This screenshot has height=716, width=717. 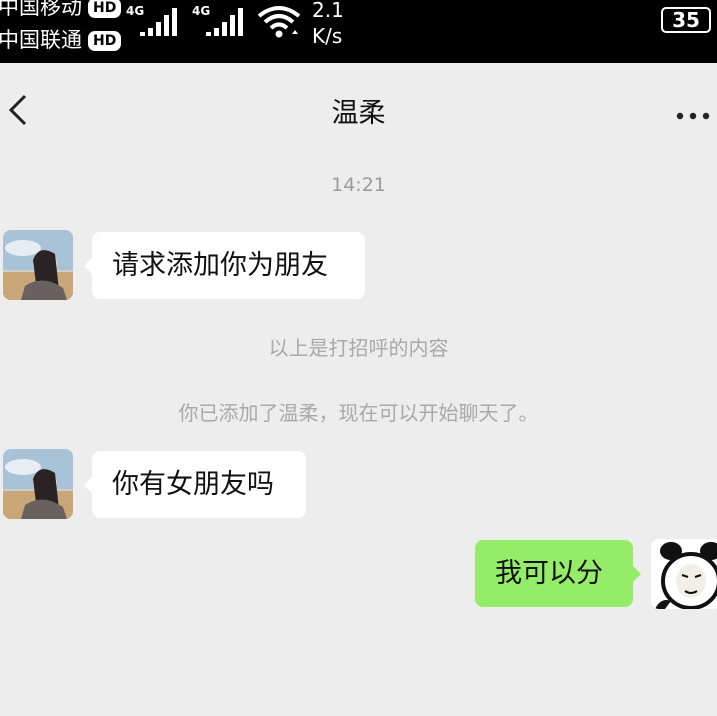 I want to click on message-text: 你有女朋友吗, so click(x=193, y=484).